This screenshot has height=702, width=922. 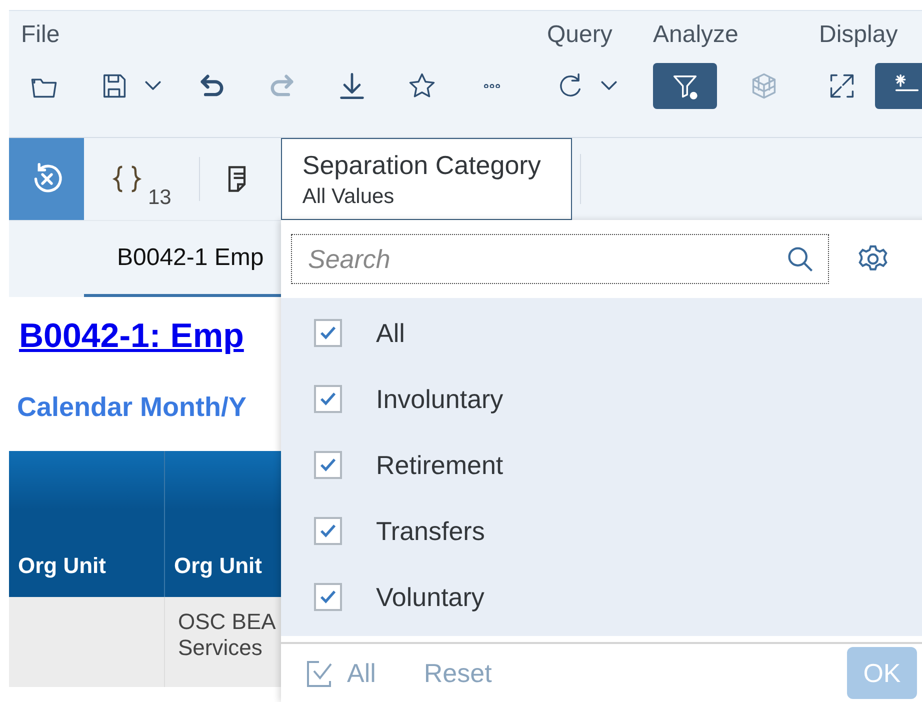 I want to click on option-label: All, so click(x=390, y=333).